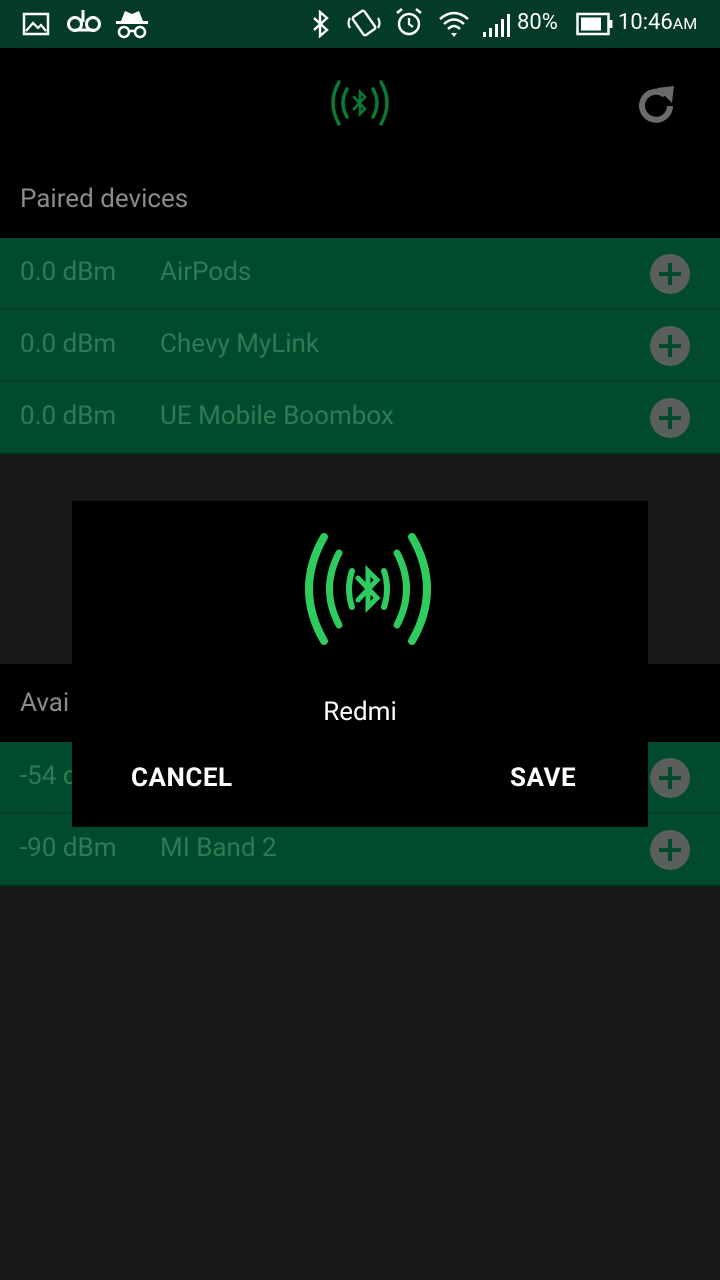 The image size is (720, 1280). I want to click on alarm-icon, so click(409, 22).